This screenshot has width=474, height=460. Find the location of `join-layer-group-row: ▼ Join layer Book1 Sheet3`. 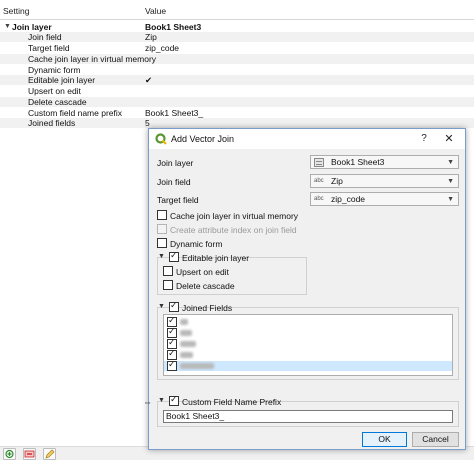

join-layer-group-row: ▼ Join layer Book1 Sheet3 is located at coordinates (237, 27).